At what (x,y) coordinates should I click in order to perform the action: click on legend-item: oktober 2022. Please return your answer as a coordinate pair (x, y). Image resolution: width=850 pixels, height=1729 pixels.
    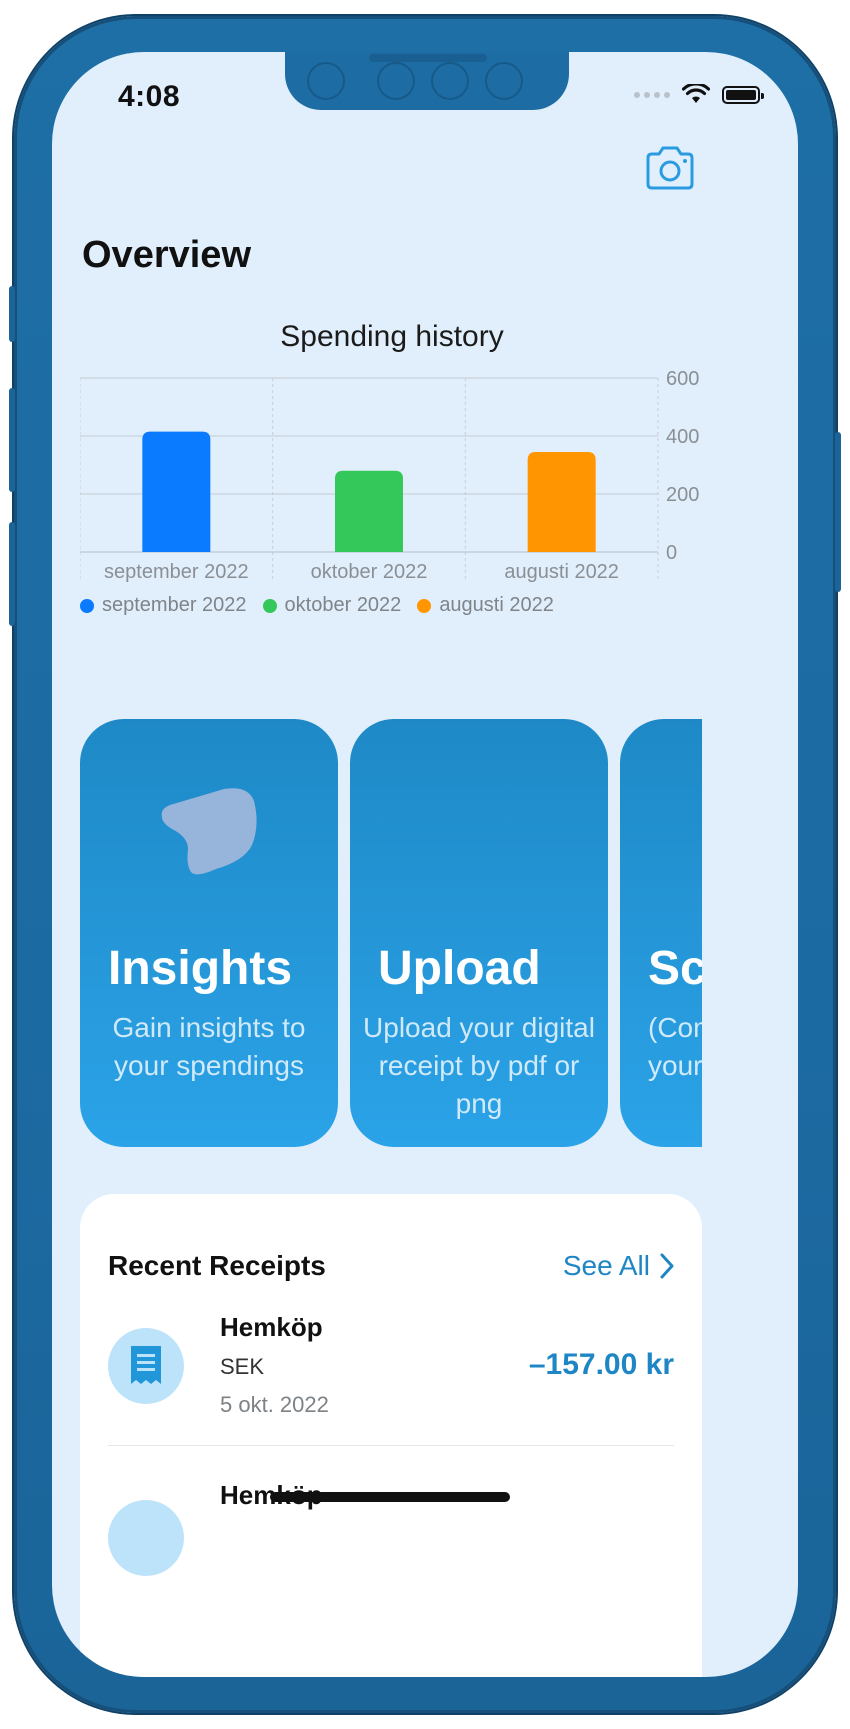
    Looking at the image, I should click on (332, 605).